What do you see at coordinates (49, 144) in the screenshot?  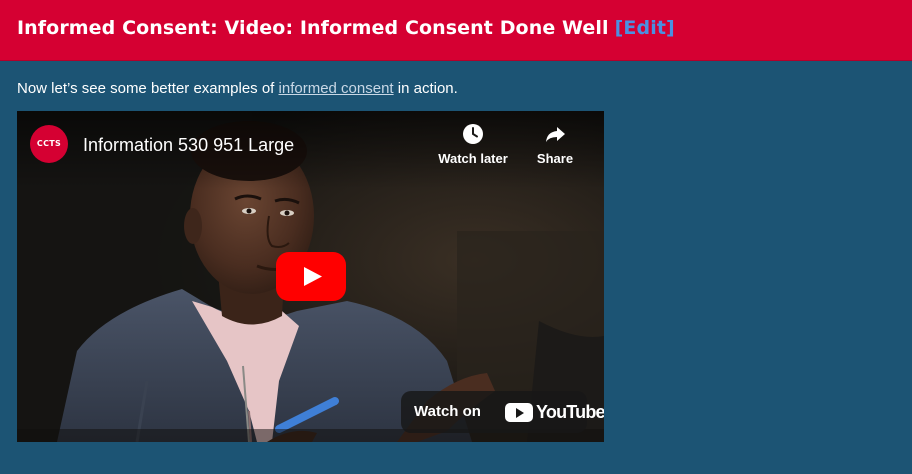 I see `channel-logo: CCTS` at bounding box center [49, 144].